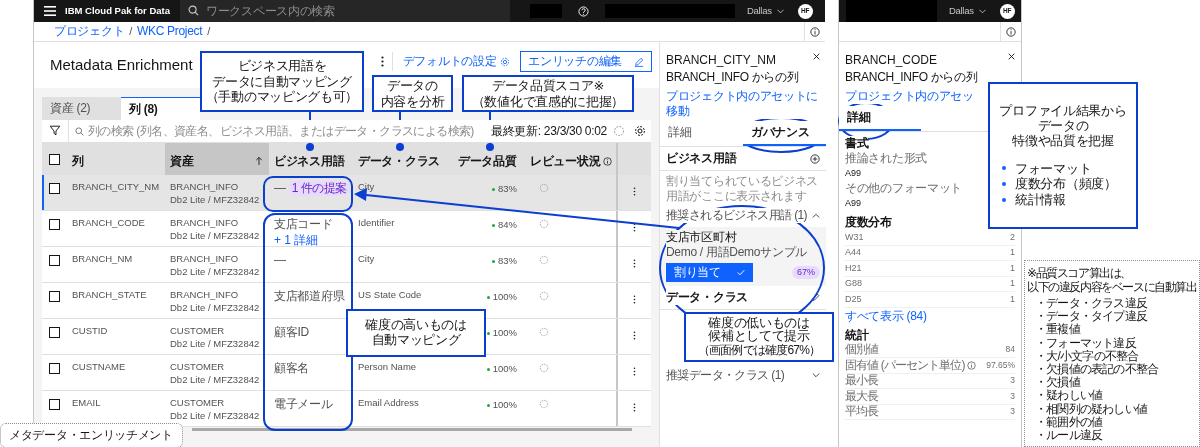  I want to click on note-item: ・欠損値, so click(1057, 383).